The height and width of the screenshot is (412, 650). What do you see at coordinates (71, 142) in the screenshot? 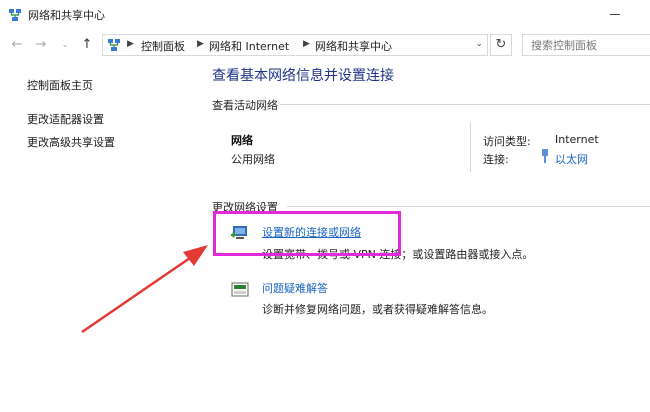
I see `sidebar-item-advanced-sharing-settings: 更改高级共享设置` at bounding box center [71, 142].